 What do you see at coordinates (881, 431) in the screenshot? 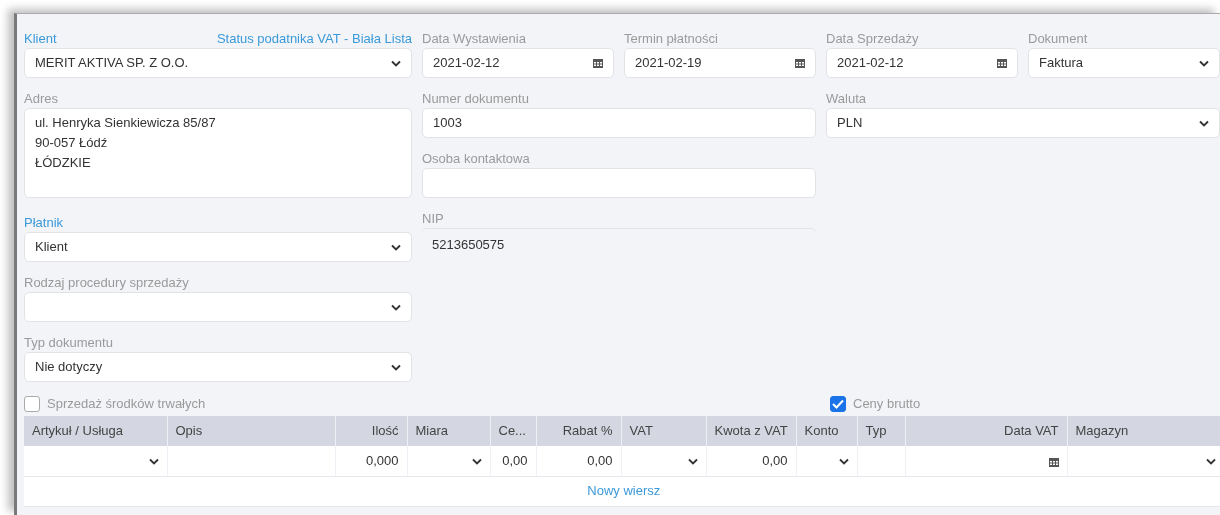
I see `column-header: Typ` at bounding box center [881, 431].